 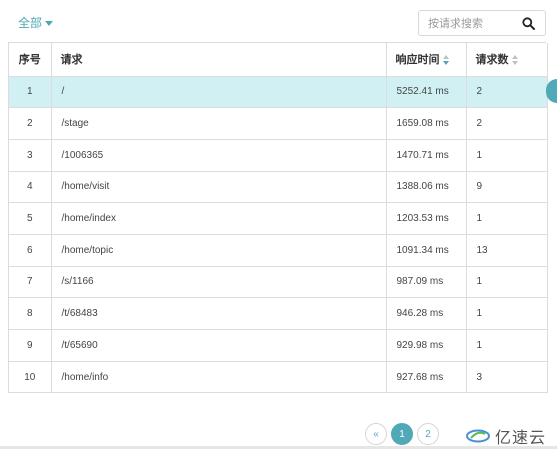 I want to click on cell-no: 2, so click(x=30, y=123).